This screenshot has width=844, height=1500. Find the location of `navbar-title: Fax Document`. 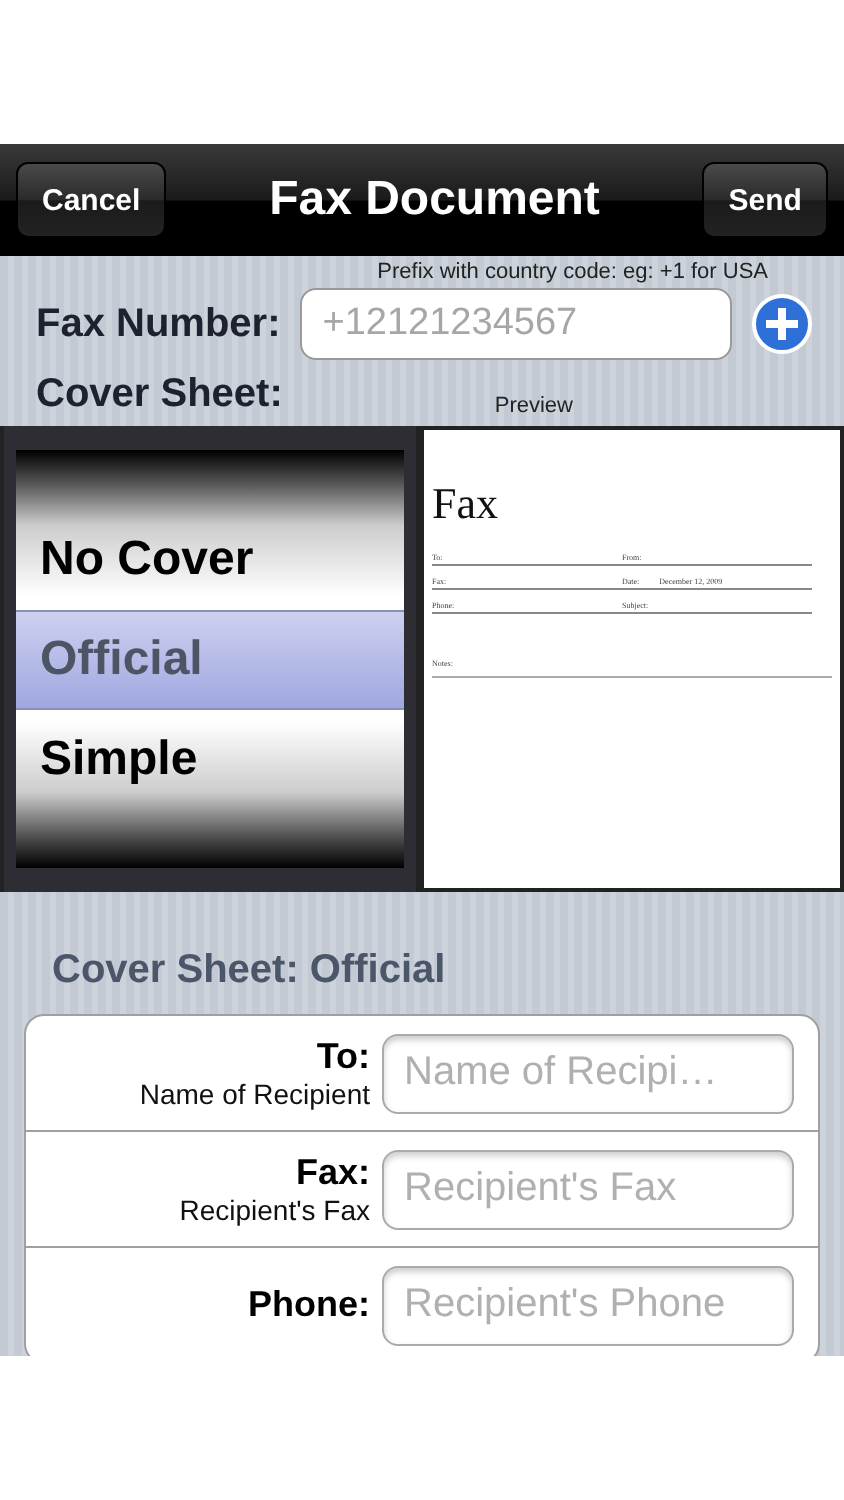

navbar-title: Fax Document is located at coordinates (434, 200).